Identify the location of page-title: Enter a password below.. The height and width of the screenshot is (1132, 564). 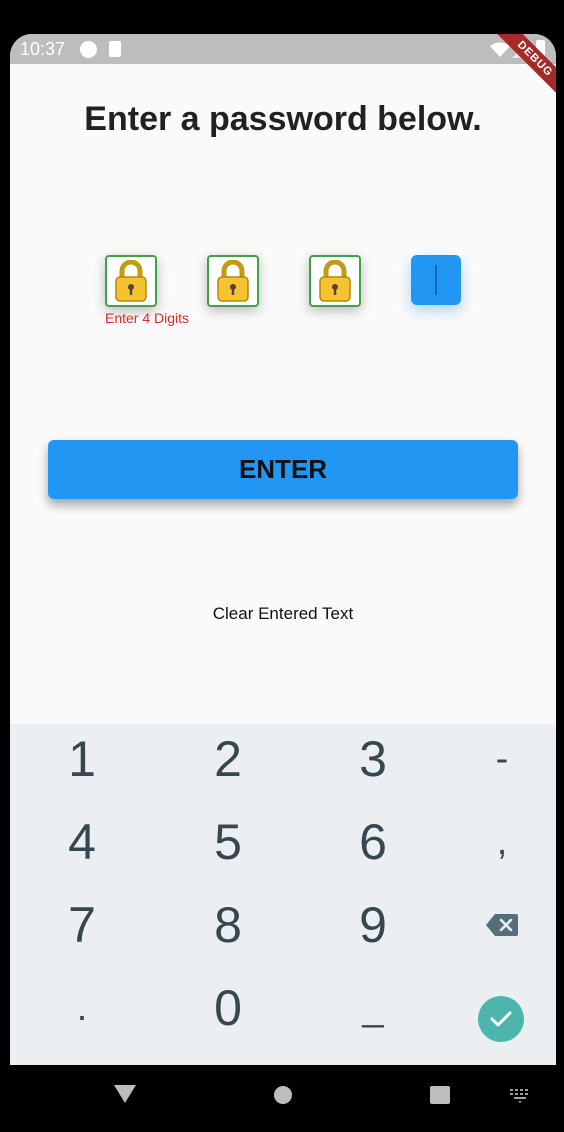
(283, 119).